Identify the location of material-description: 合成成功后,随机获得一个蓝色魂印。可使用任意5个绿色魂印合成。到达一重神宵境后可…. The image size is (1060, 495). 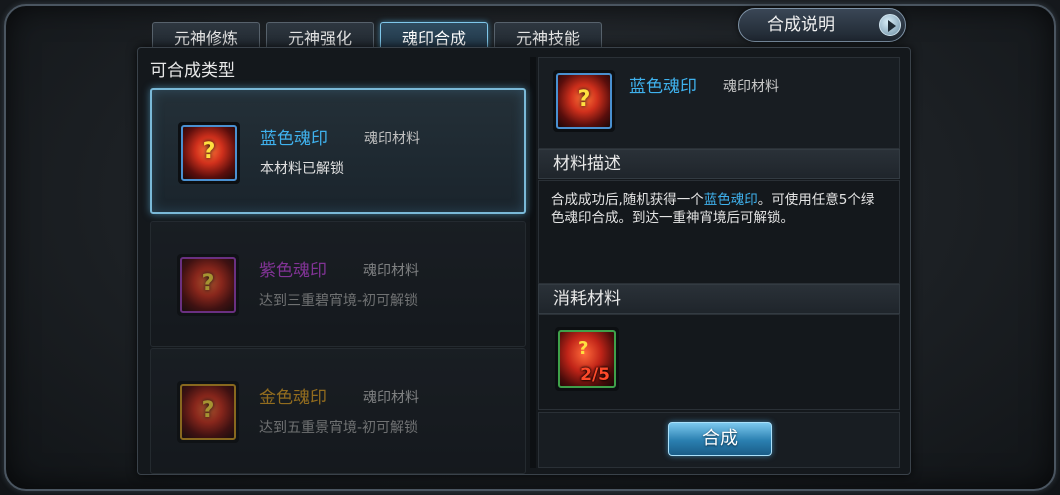
(719, 232).